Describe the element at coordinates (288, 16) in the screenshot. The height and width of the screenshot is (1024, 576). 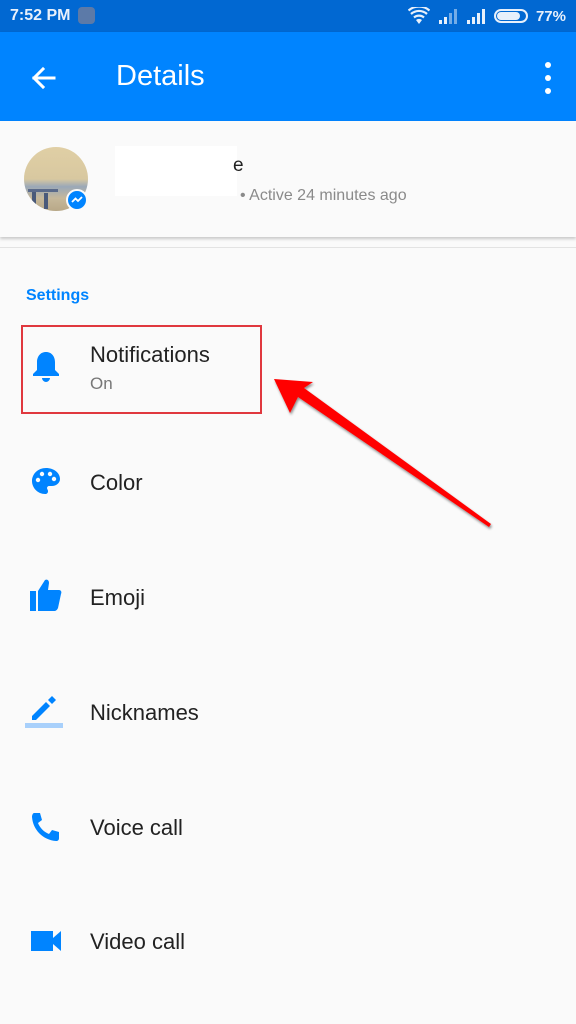
I see `status-bar: 7:52 PM 77%` at that location.